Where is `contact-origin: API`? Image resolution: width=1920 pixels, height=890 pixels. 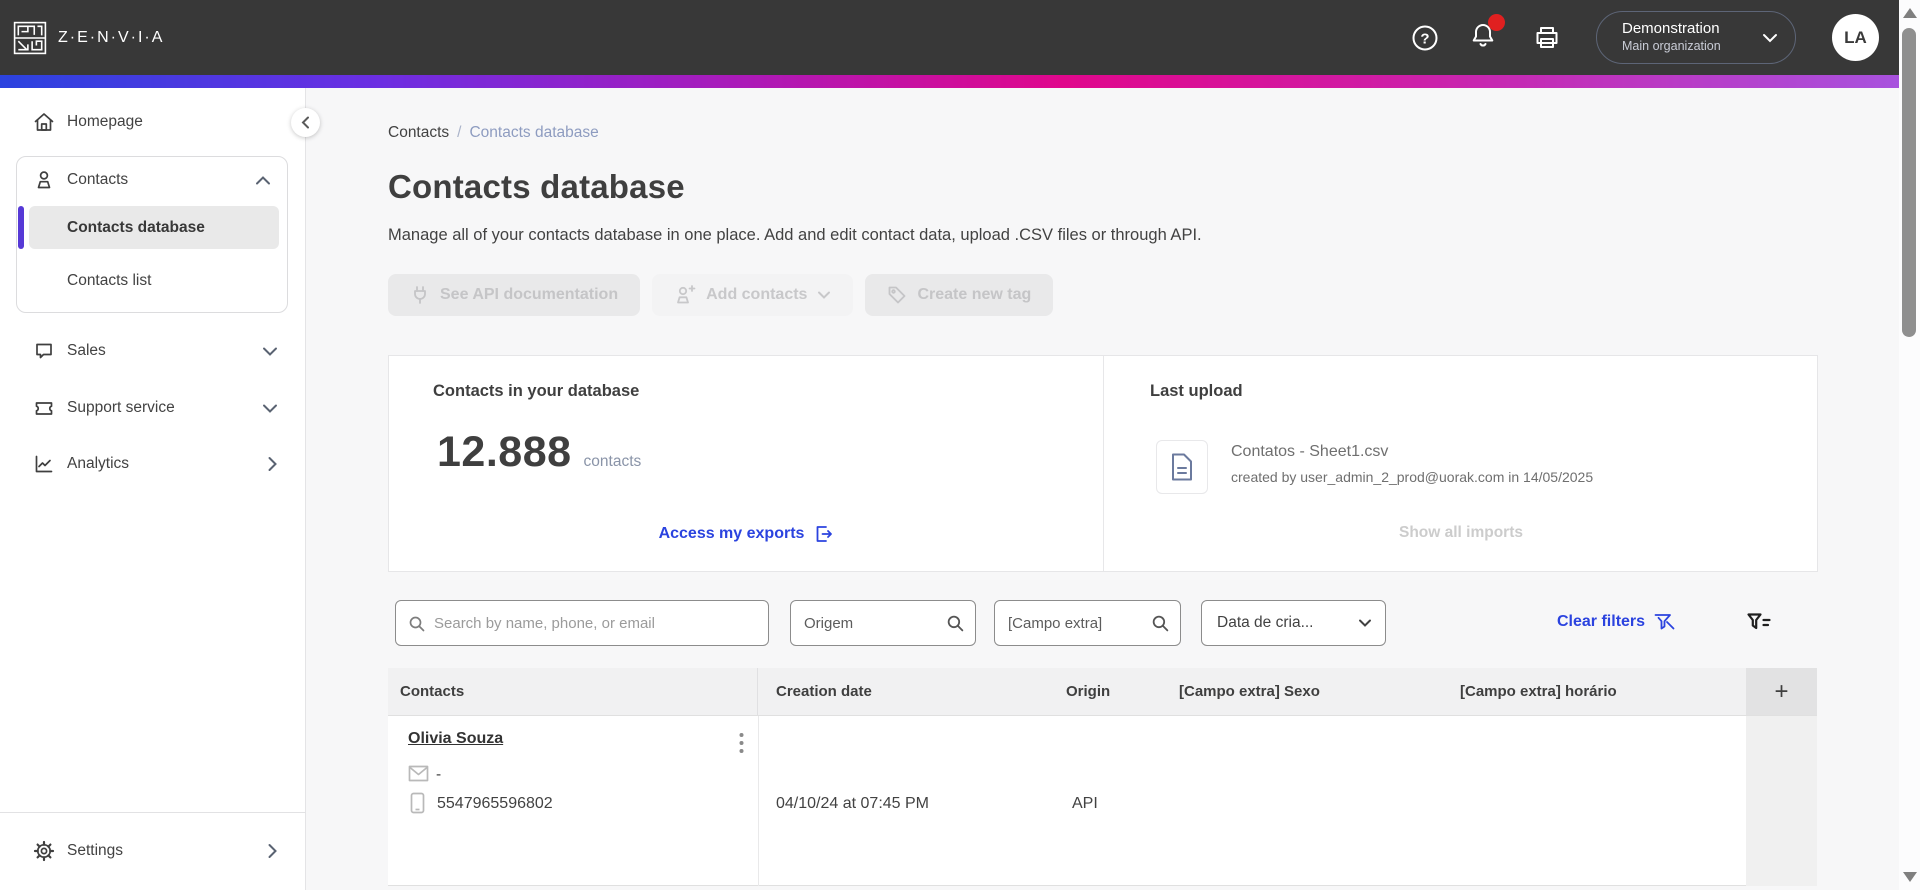 contact-origin: API is located at coordinates (1085, 803).